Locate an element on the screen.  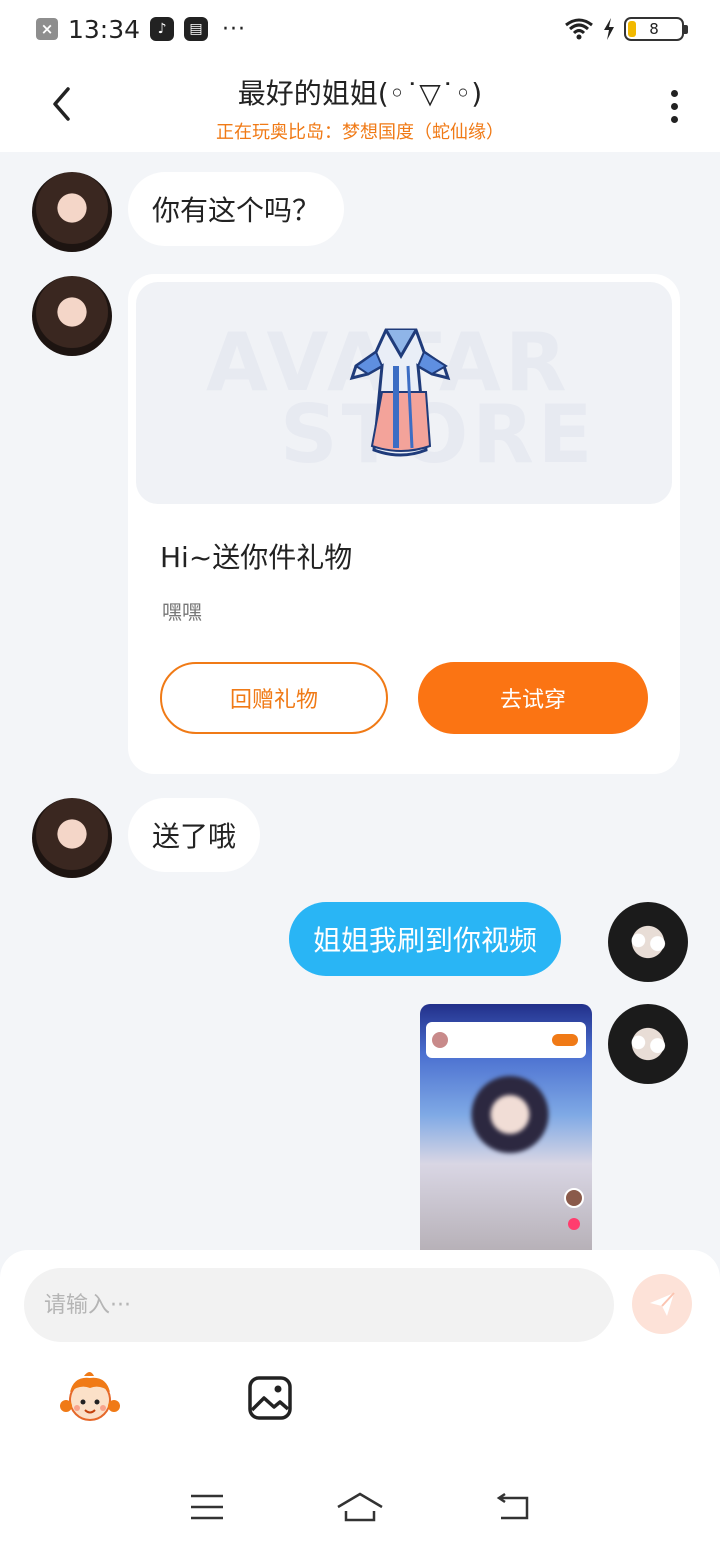
back-icon is located at coordinates (513, 1506).